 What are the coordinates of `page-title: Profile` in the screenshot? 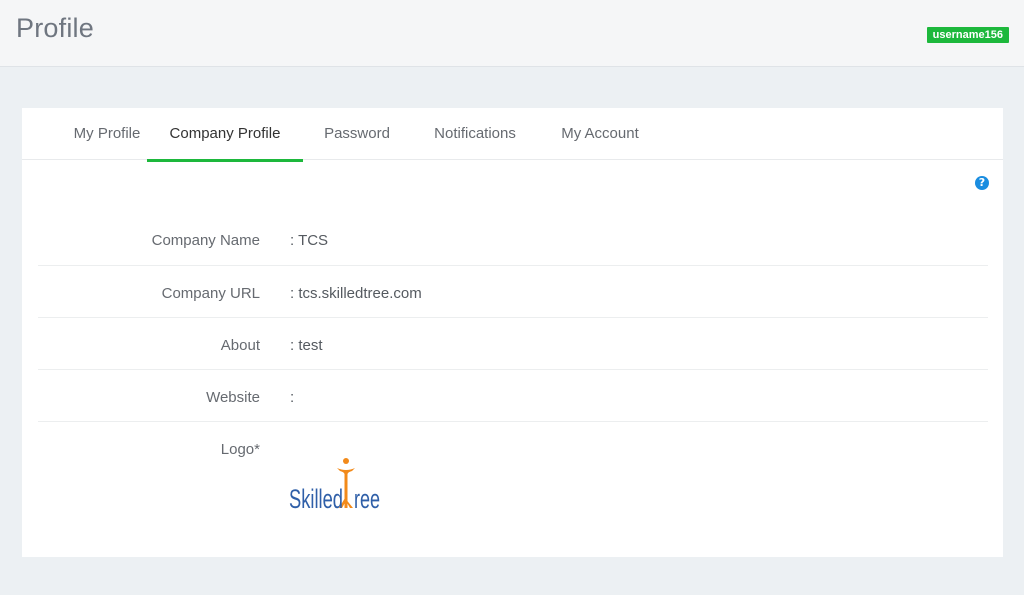 It's located at (55, 28).